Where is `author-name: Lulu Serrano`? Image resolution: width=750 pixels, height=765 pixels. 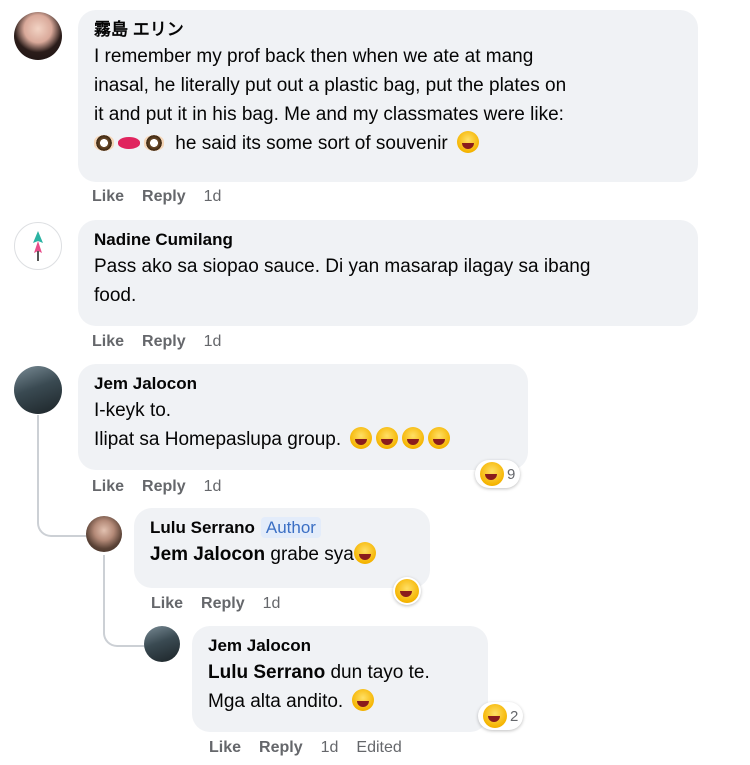 author-name: Lulu Serrano is located at coordinates (202, 527).